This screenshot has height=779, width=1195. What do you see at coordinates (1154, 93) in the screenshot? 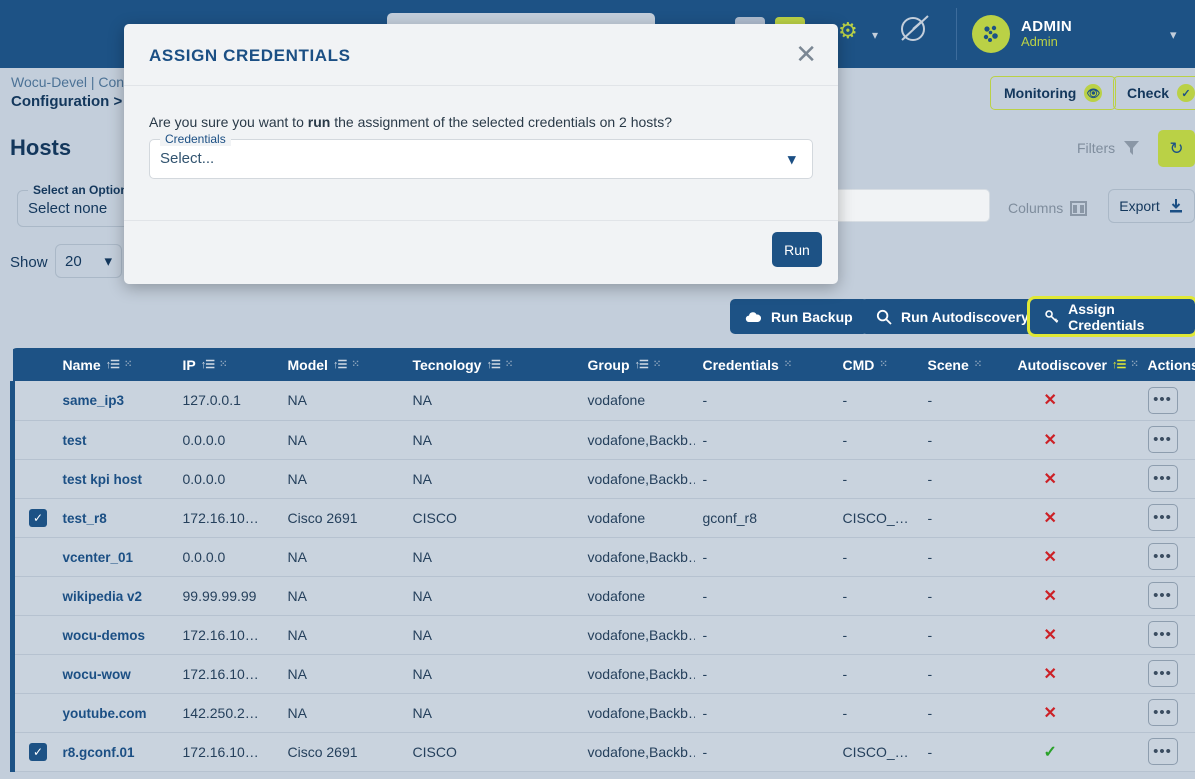
I see `check-button: Check ✓` at bounding box center [1154, 93].